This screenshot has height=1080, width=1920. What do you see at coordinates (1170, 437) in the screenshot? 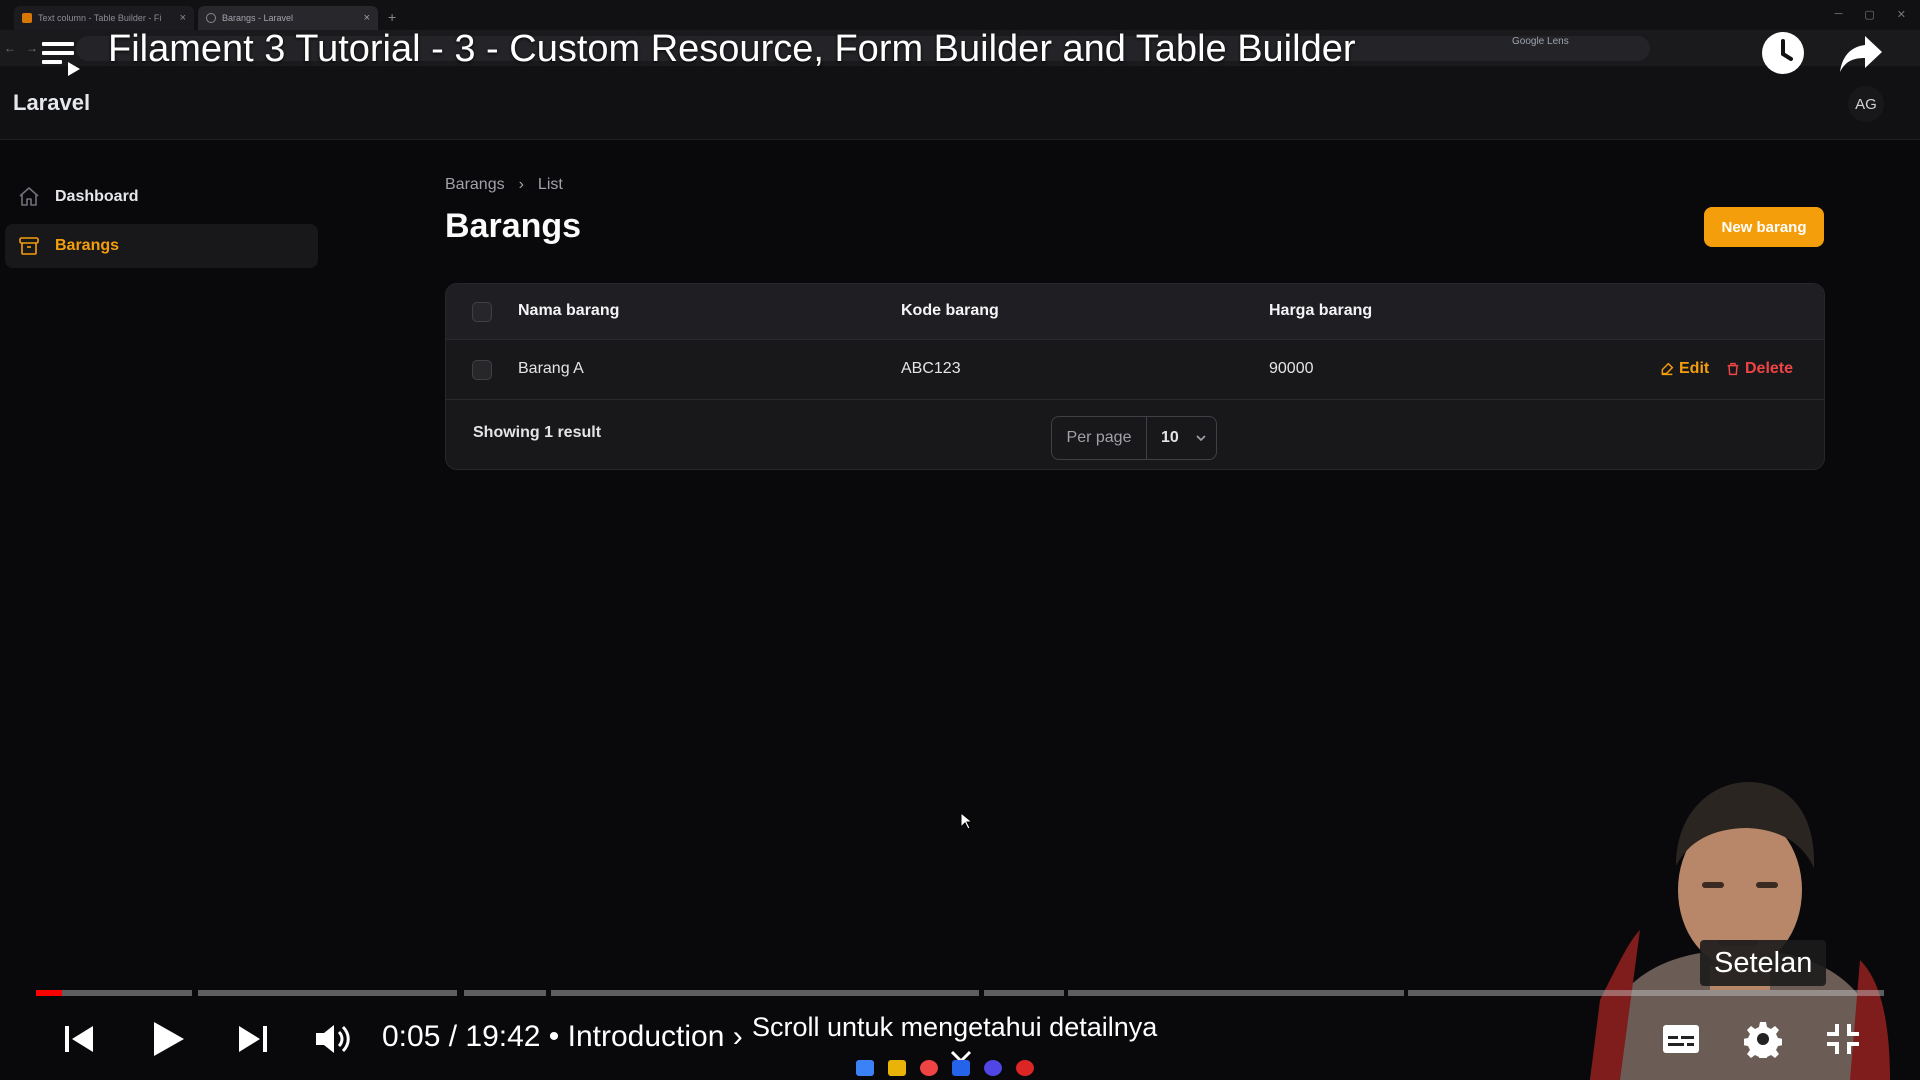
I see `per-page-selected: 10` at bounding box center [1170, 437].